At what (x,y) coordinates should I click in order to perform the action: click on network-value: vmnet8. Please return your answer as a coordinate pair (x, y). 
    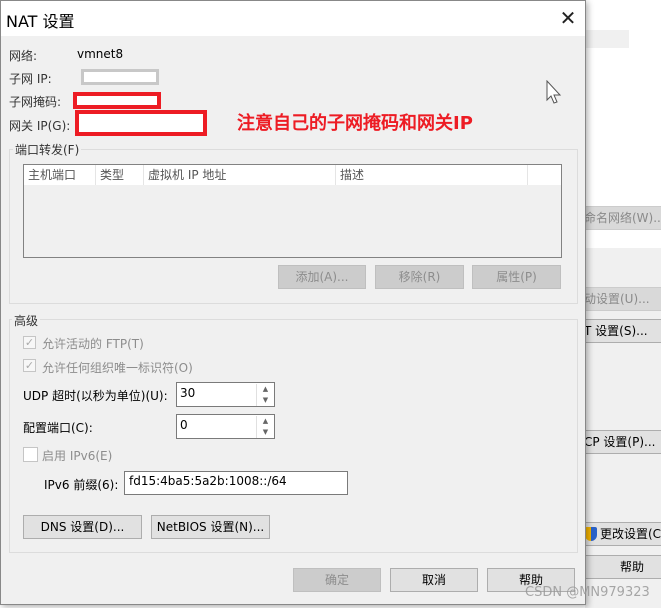
    Looking at the image, I should click on (100, 54).